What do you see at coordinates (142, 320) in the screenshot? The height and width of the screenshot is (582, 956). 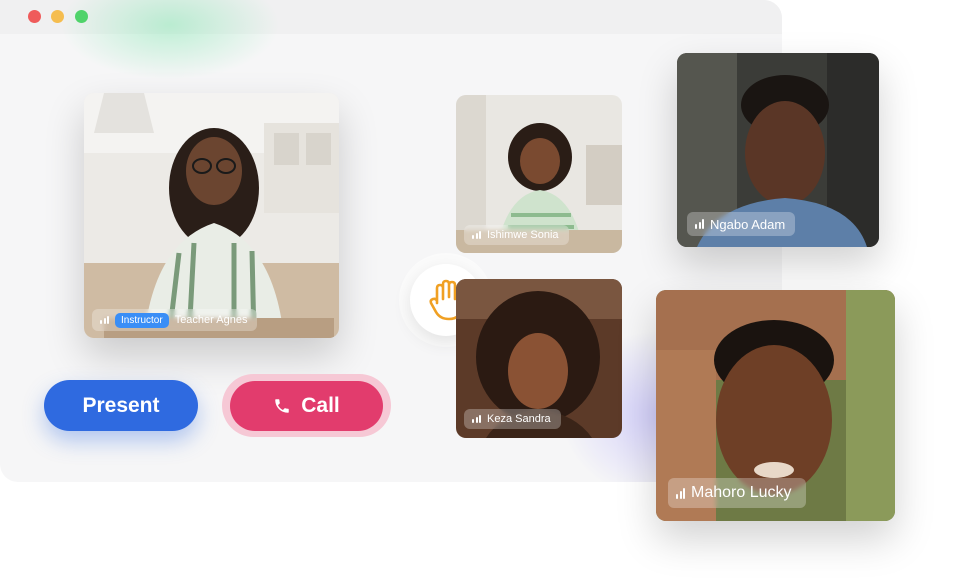 I see `instructor-badge: Instructor` at bounding box center [142, 320].